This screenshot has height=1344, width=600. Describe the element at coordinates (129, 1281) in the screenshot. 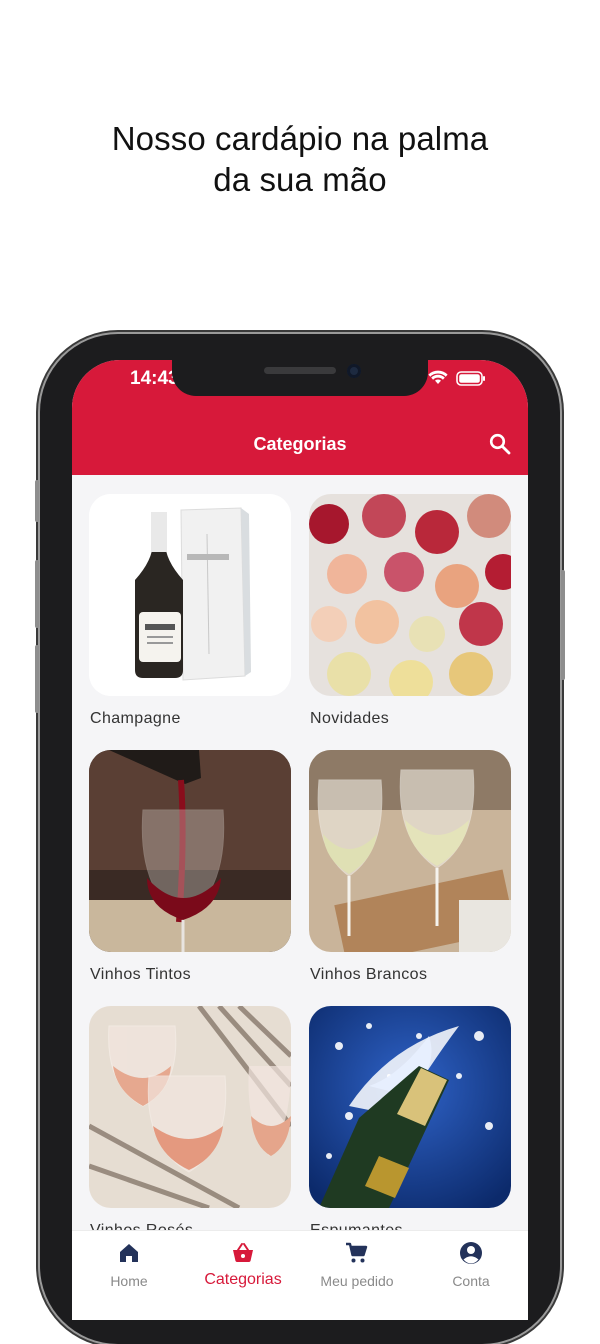

I see `tab-home-label: Home` at that location.